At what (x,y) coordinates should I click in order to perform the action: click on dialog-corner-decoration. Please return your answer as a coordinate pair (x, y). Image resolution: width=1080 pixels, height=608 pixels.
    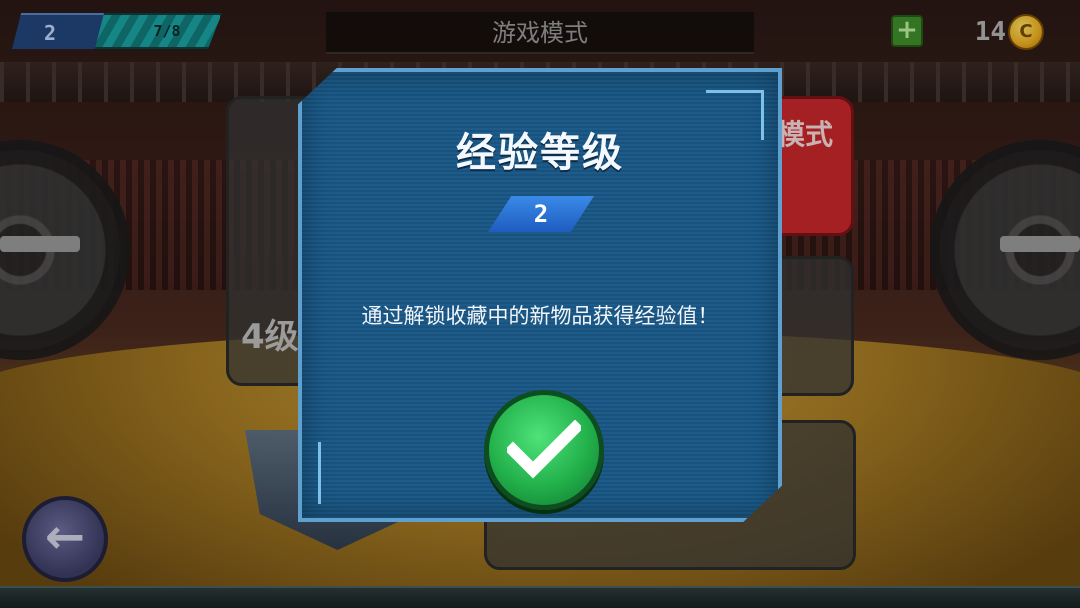
    Looking at the image, I should click on (338, 473).